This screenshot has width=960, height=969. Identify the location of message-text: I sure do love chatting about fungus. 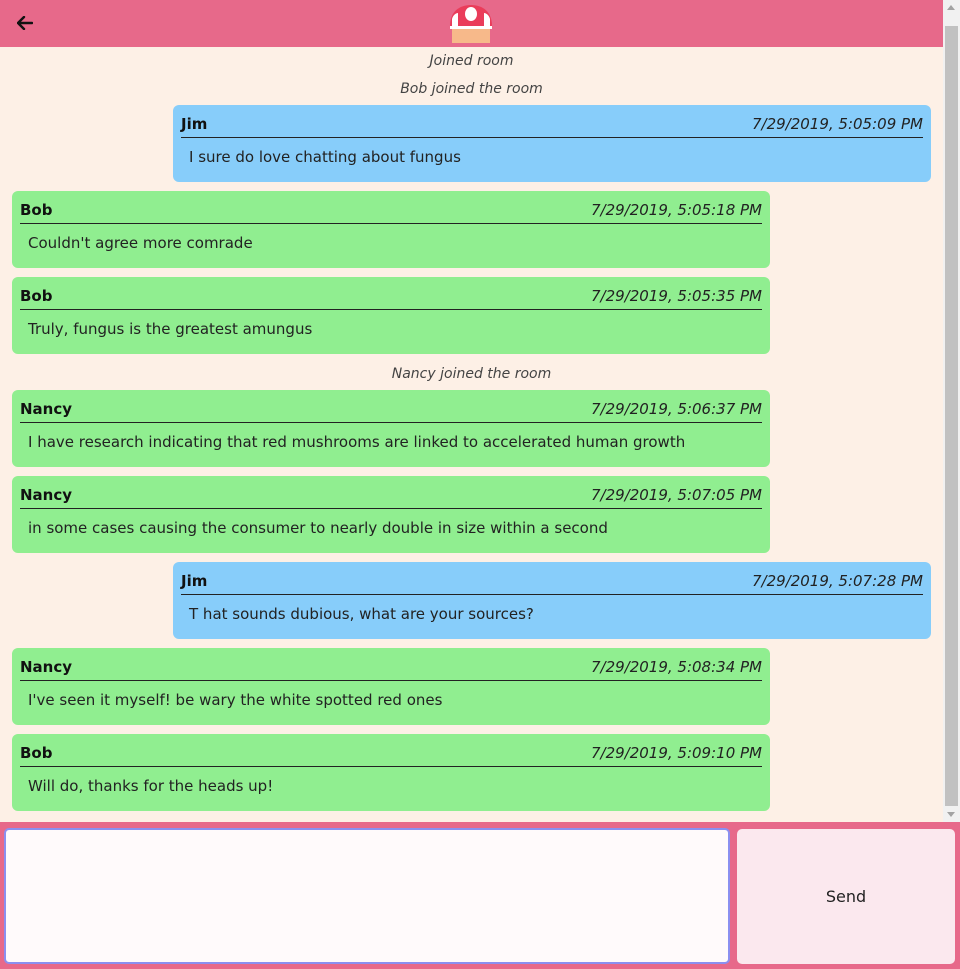
(325, 157).